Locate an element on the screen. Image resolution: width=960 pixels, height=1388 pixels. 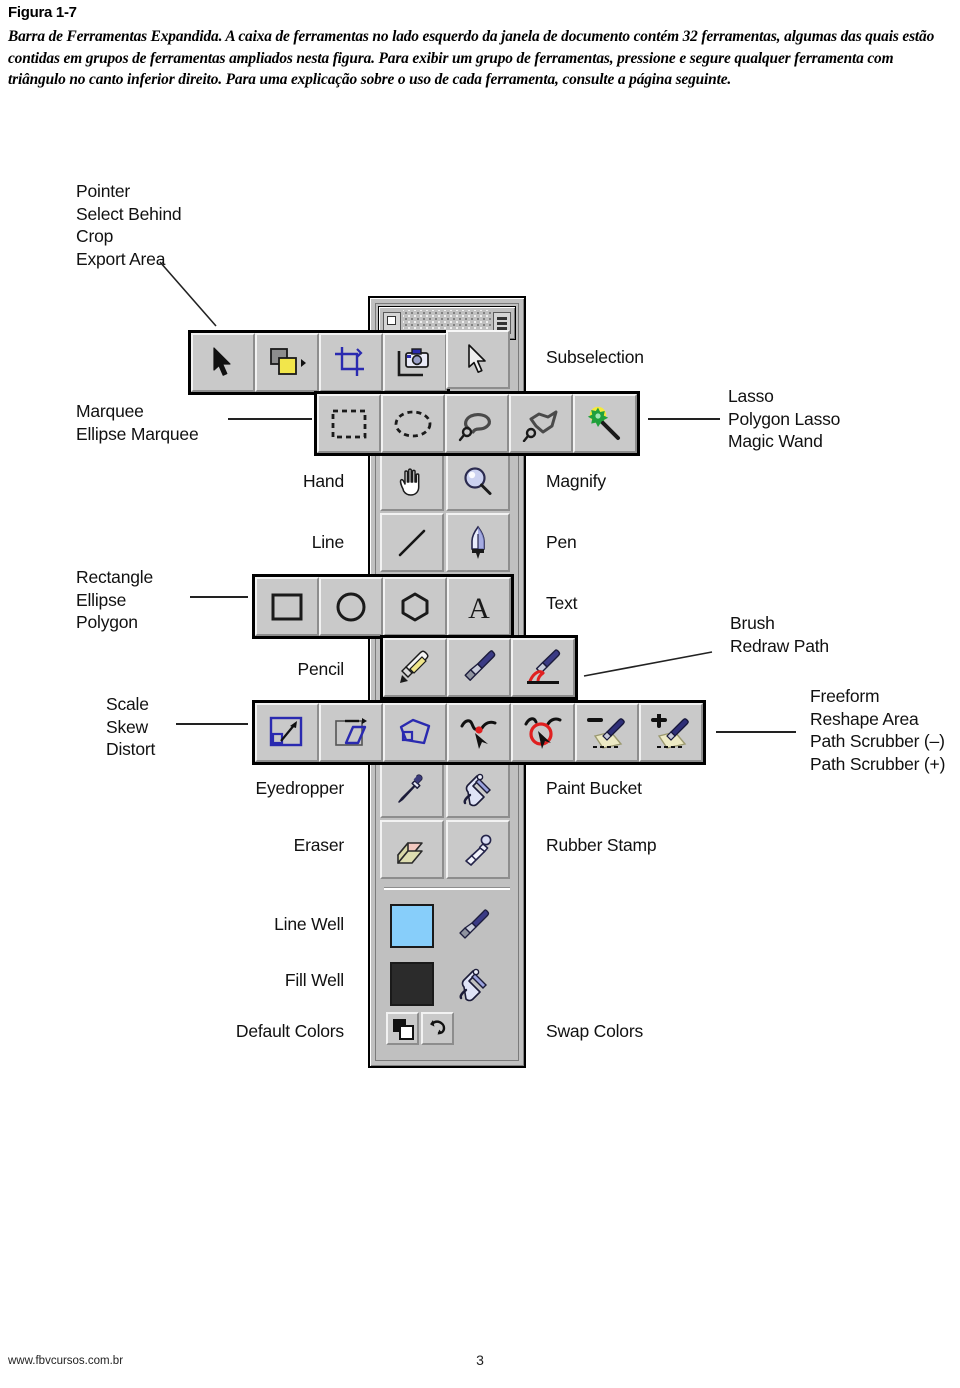
line-icon is located at coordinates (412, 542).